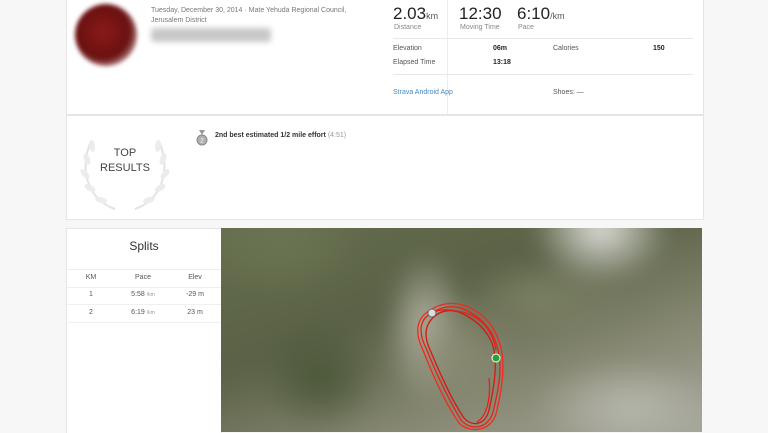  What do you see at coordinates (195, 312) in the screenshot?
I see `split-2-elev: 23 m` at bounding box center [195, 312].